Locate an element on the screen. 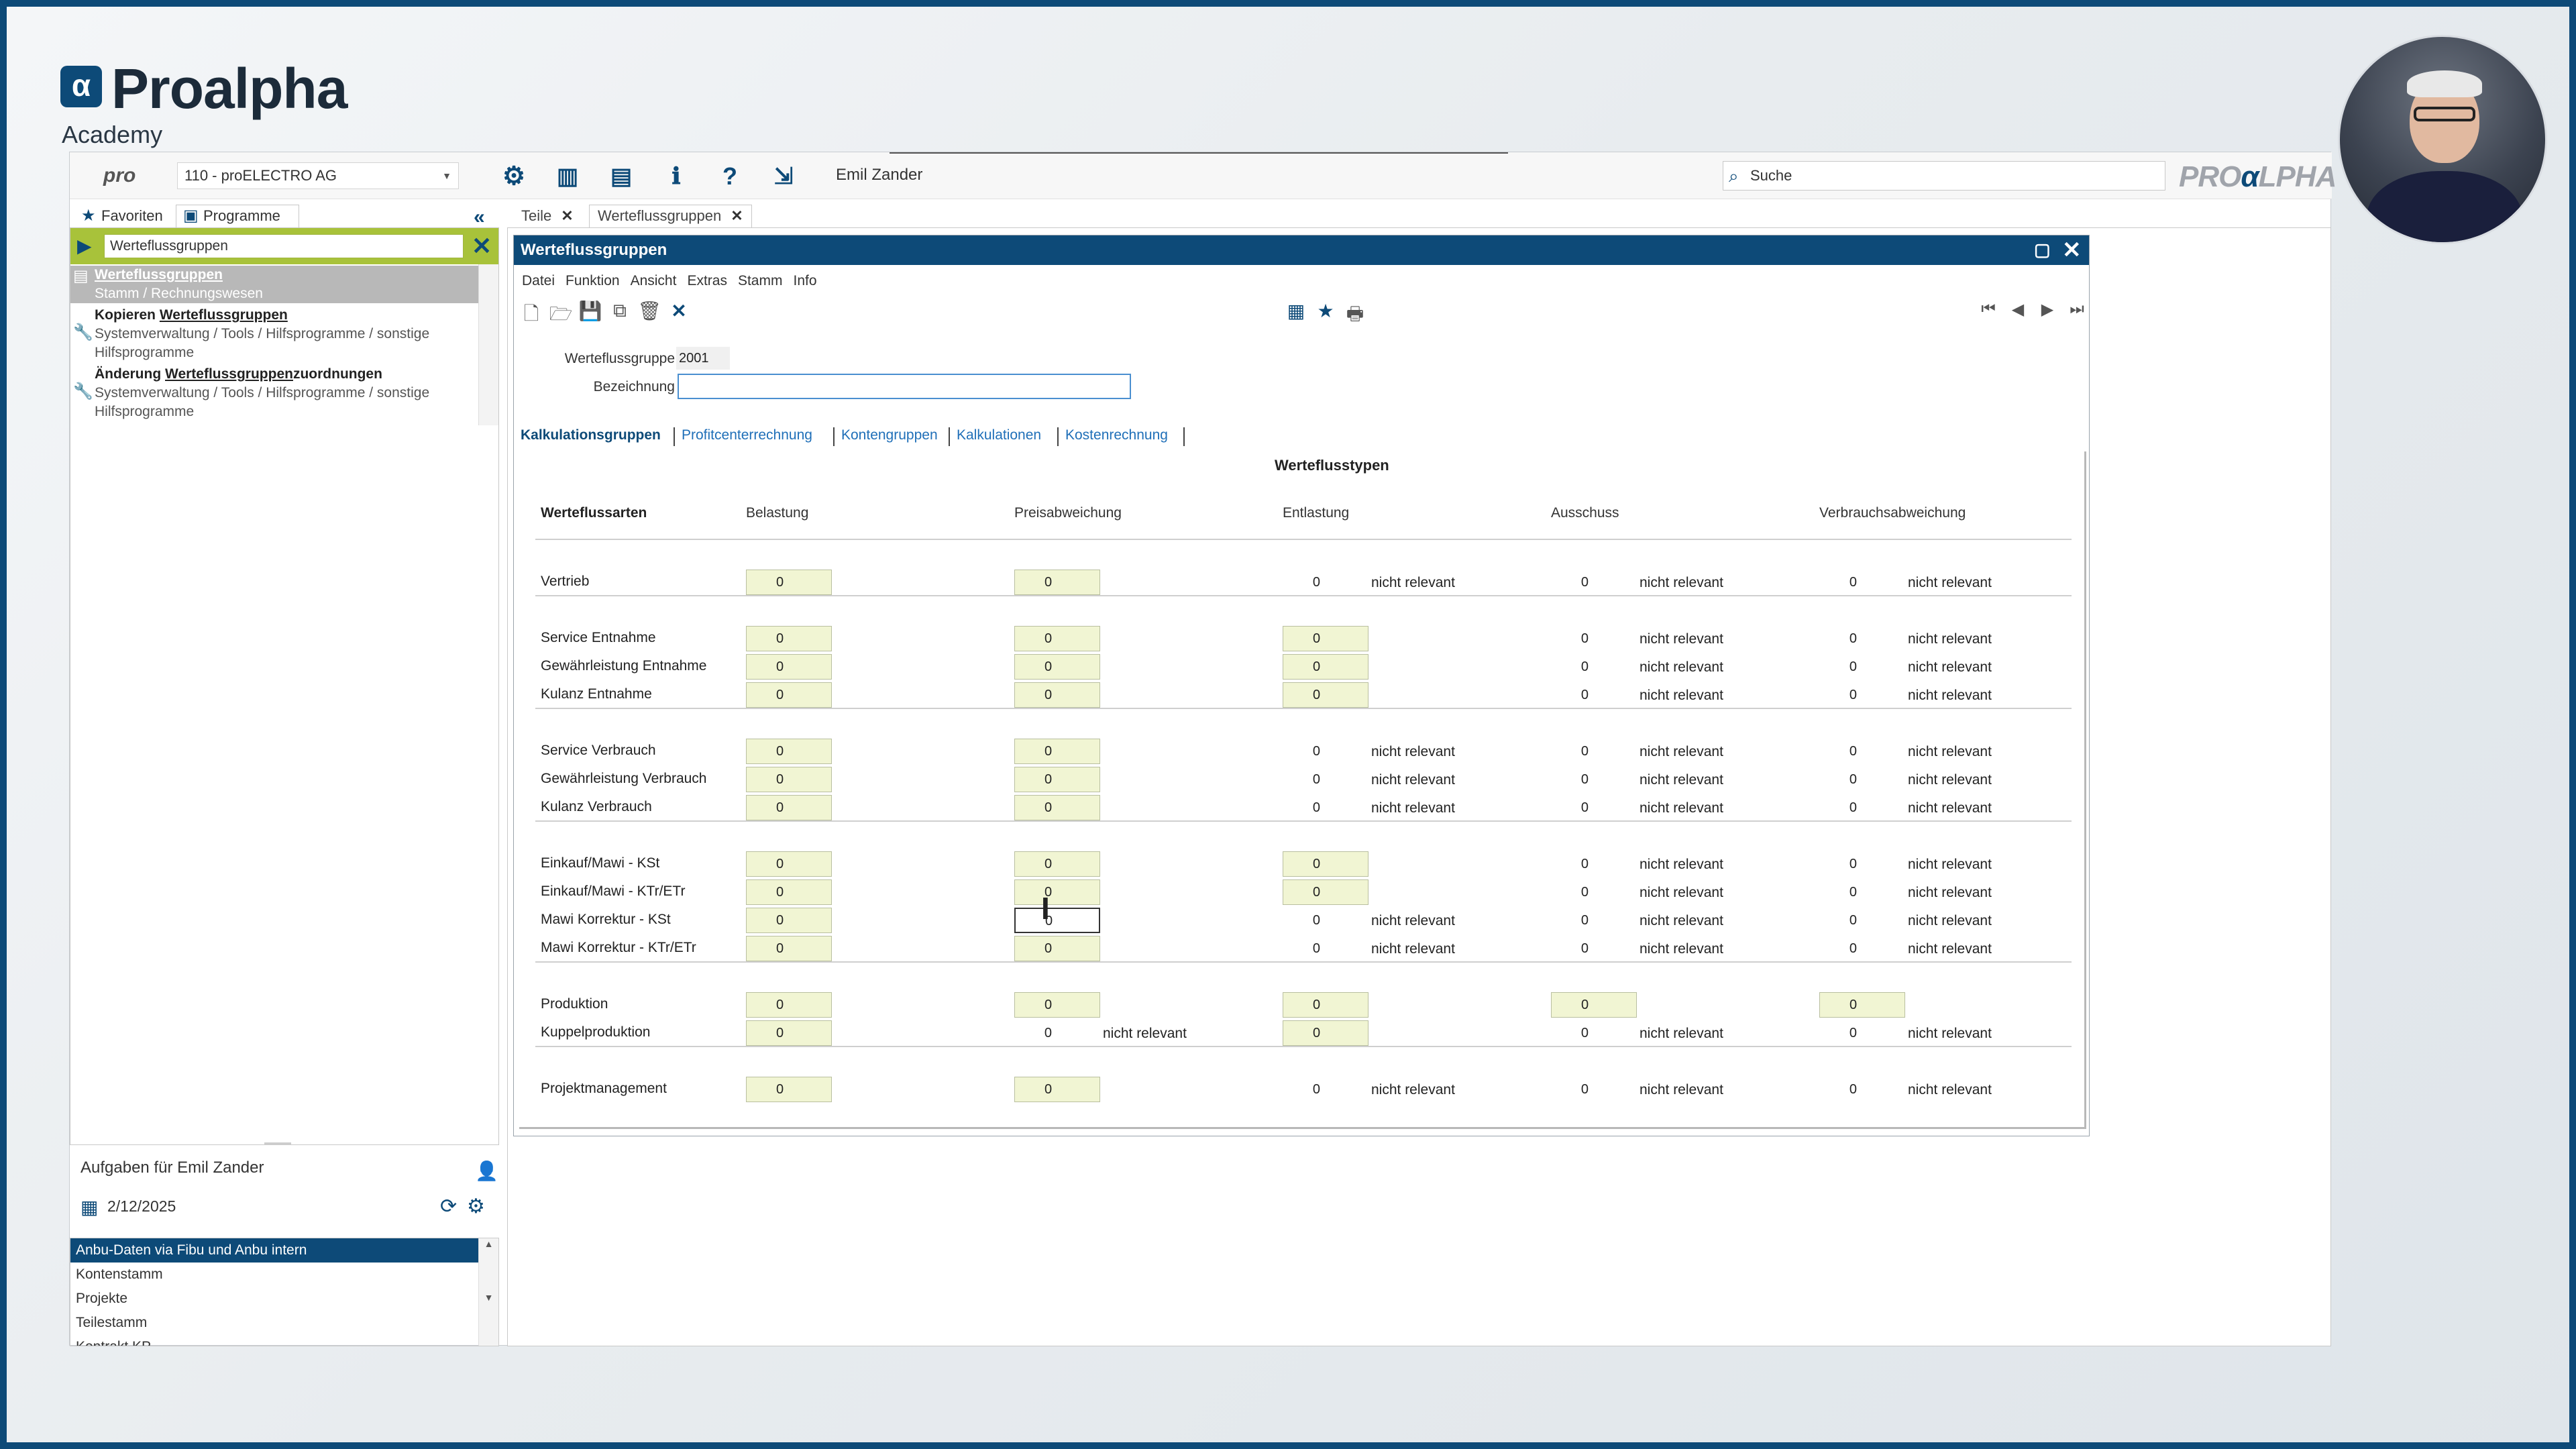  clear-search-icon: ✕ is located at coordinates (482, 246).